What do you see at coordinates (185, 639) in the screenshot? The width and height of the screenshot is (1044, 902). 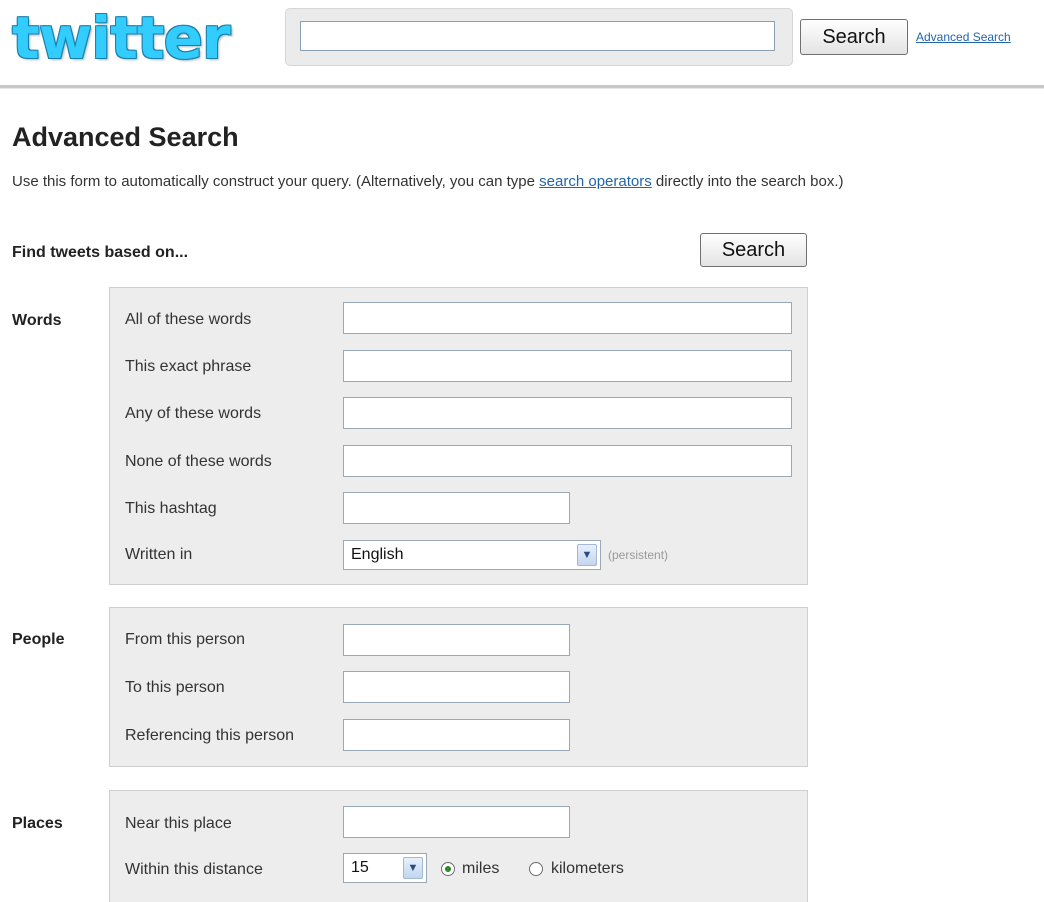 I see `from-person-label: From this person` at bounding box center [185, 639].